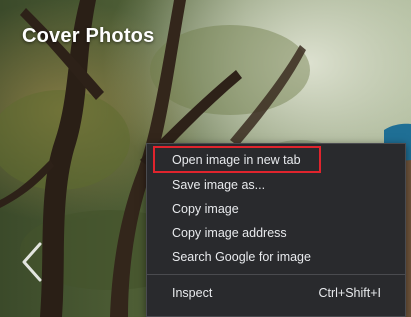 The image size is (411, 317). Describe the element at coordinates (276, 274) in the screenshot. I see `menu-separator` at that location.